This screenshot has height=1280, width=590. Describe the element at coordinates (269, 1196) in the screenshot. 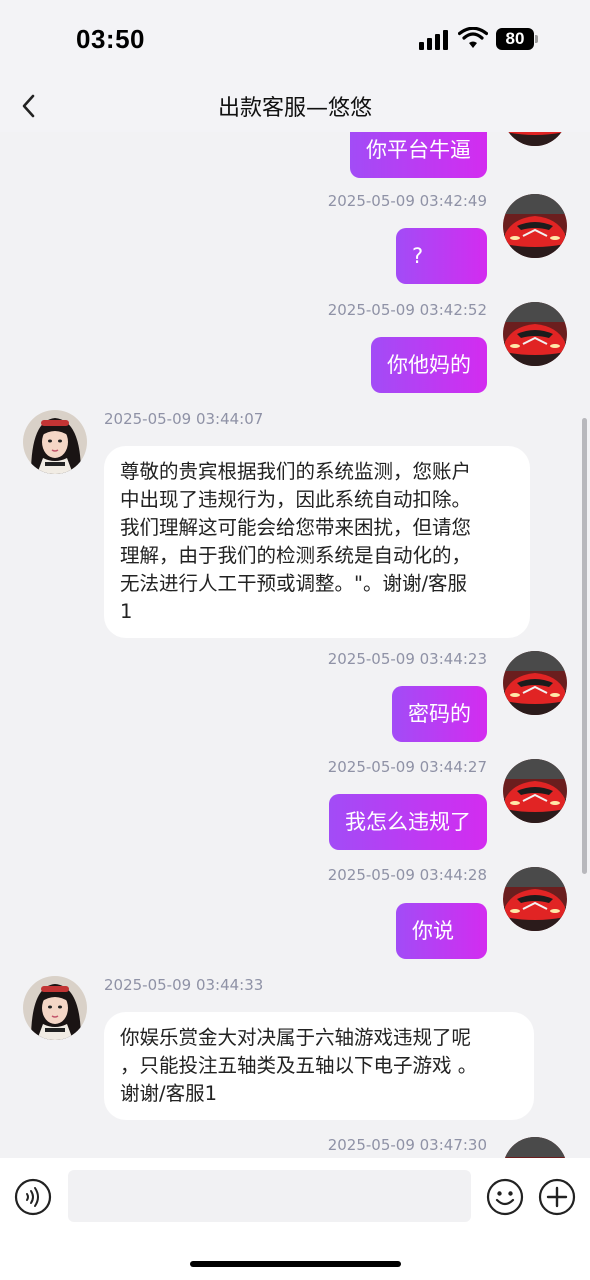

I see `message-input` at that location.